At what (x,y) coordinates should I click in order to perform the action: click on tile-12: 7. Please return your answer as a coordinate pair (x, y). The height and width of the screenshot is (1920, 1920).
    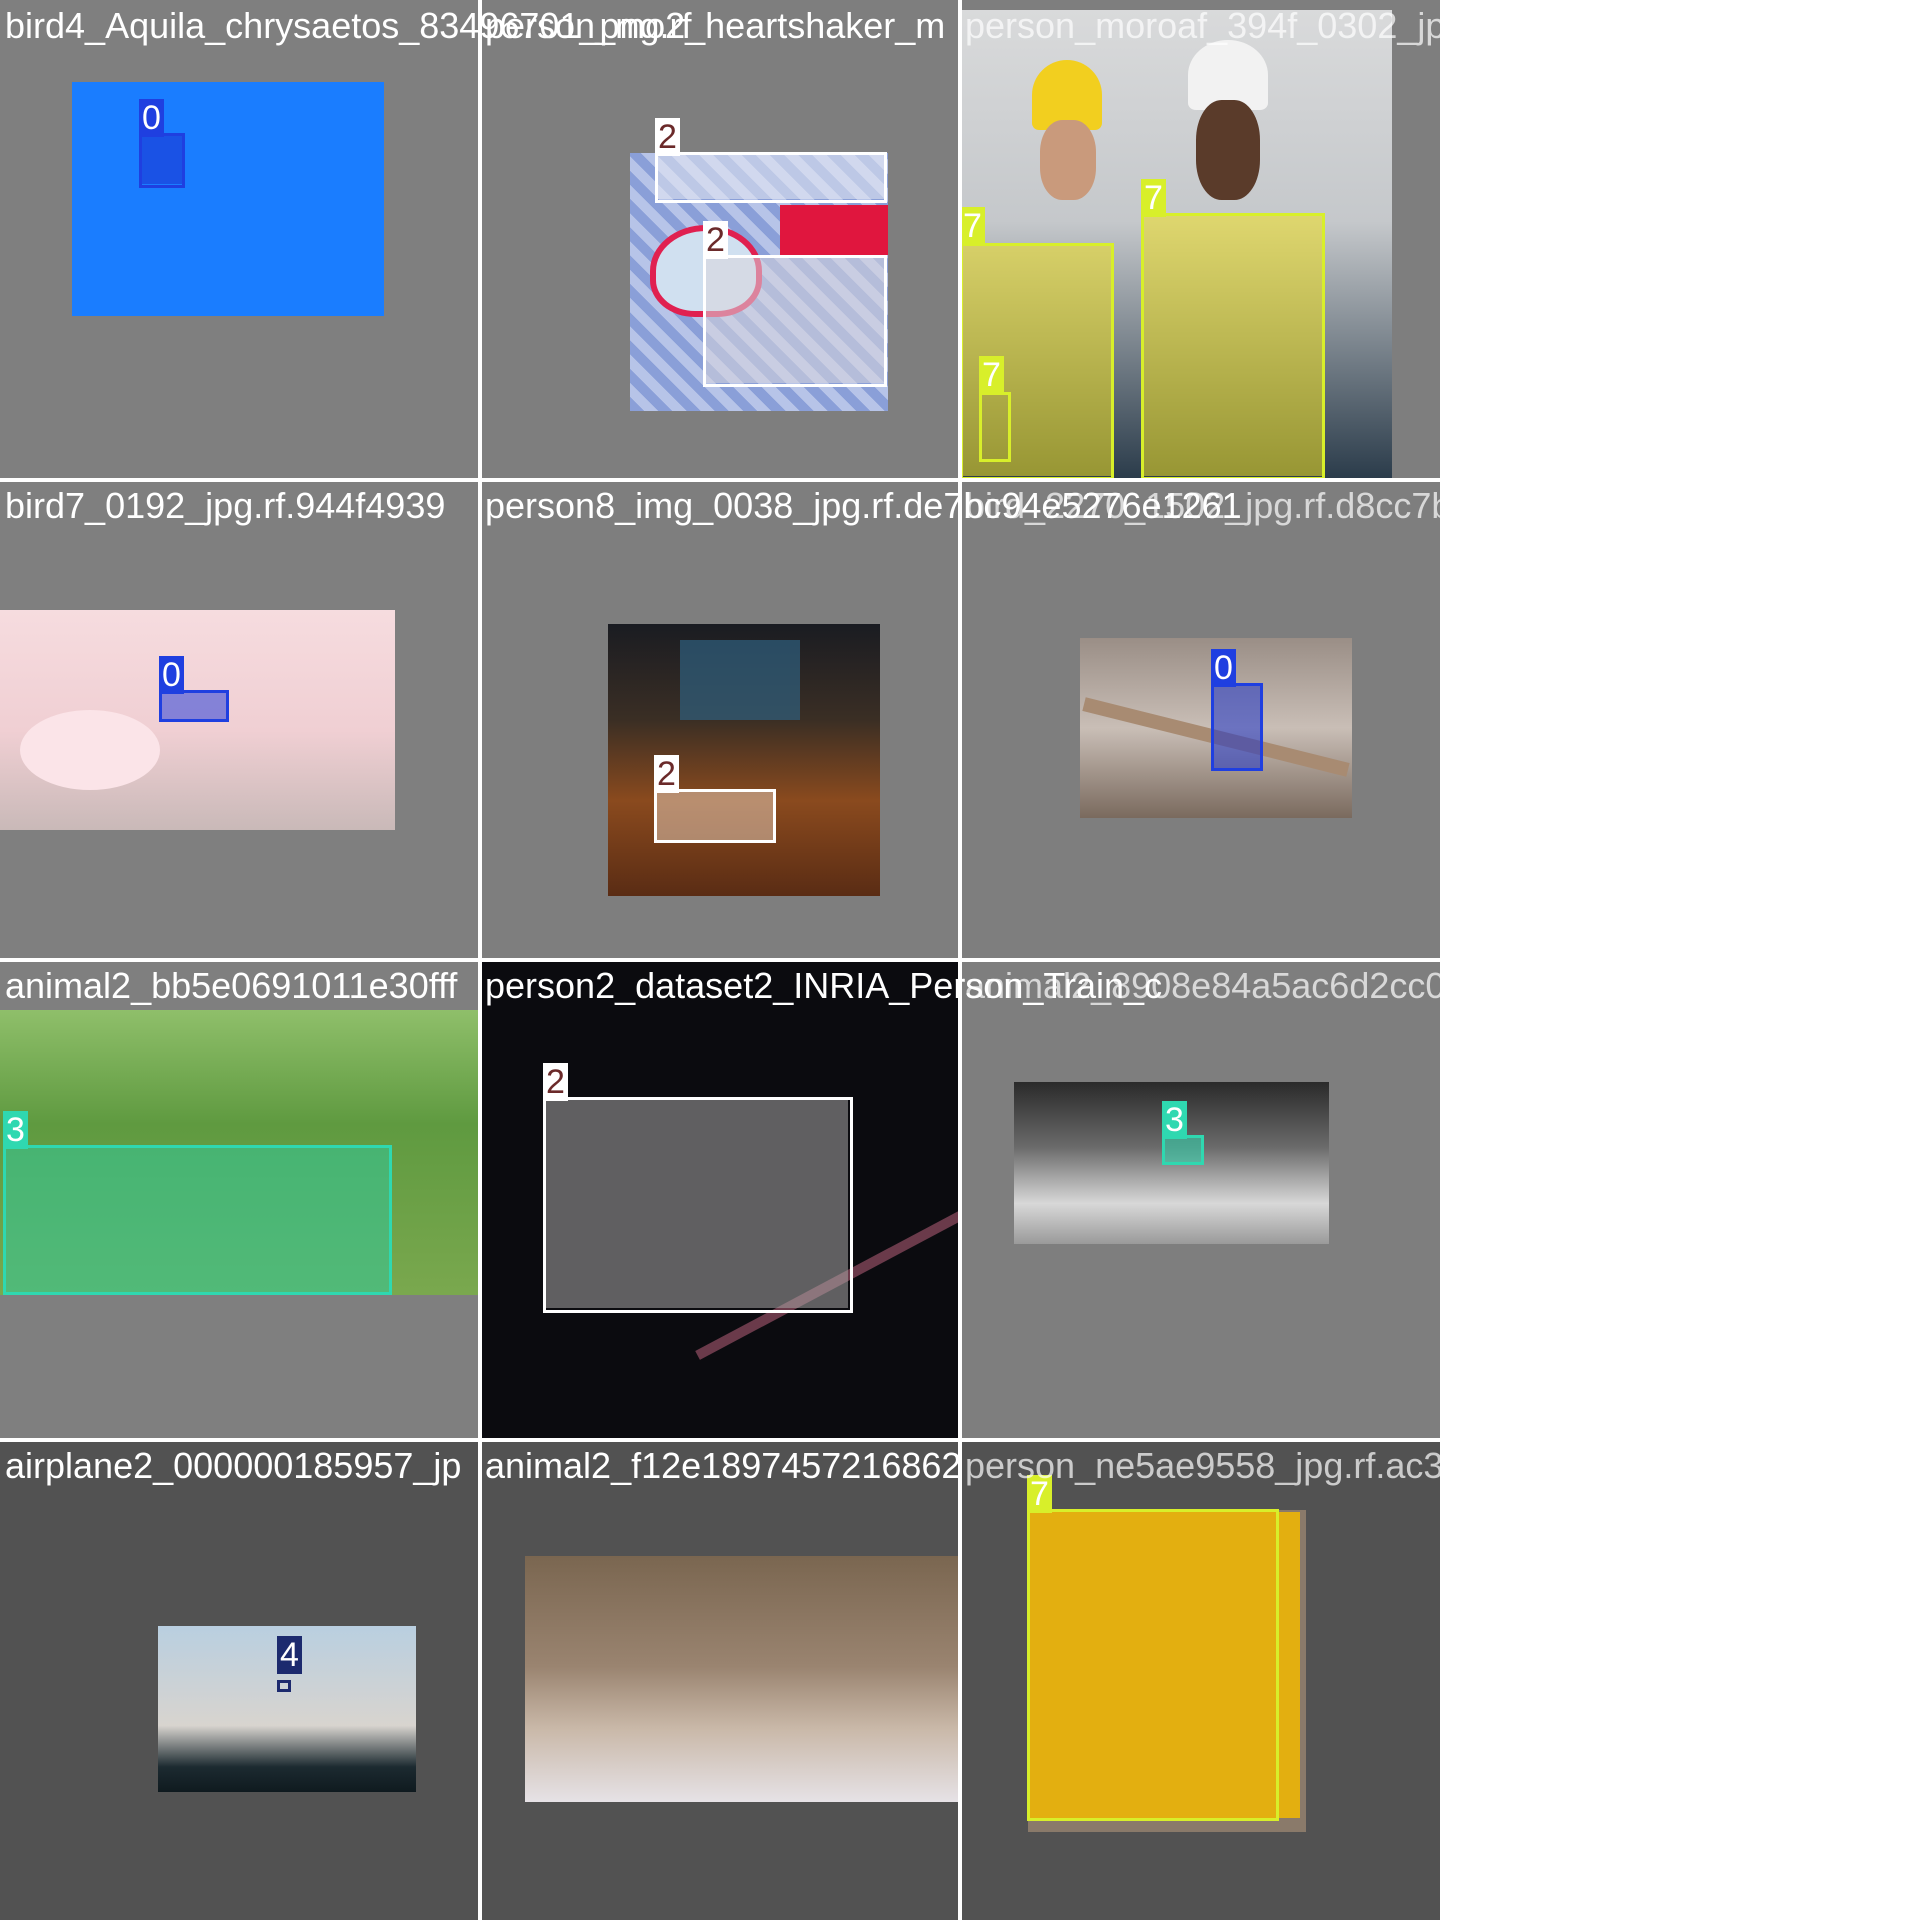
    Looking at the image, I should click on (1200, 1680).